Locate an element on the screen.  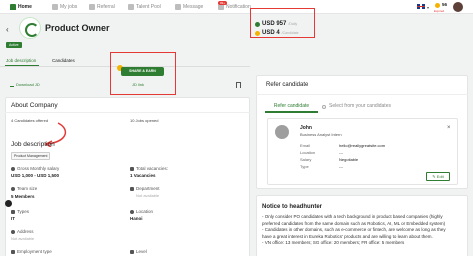
nav-notification-label: Notification is located at coordinates (238, 7).